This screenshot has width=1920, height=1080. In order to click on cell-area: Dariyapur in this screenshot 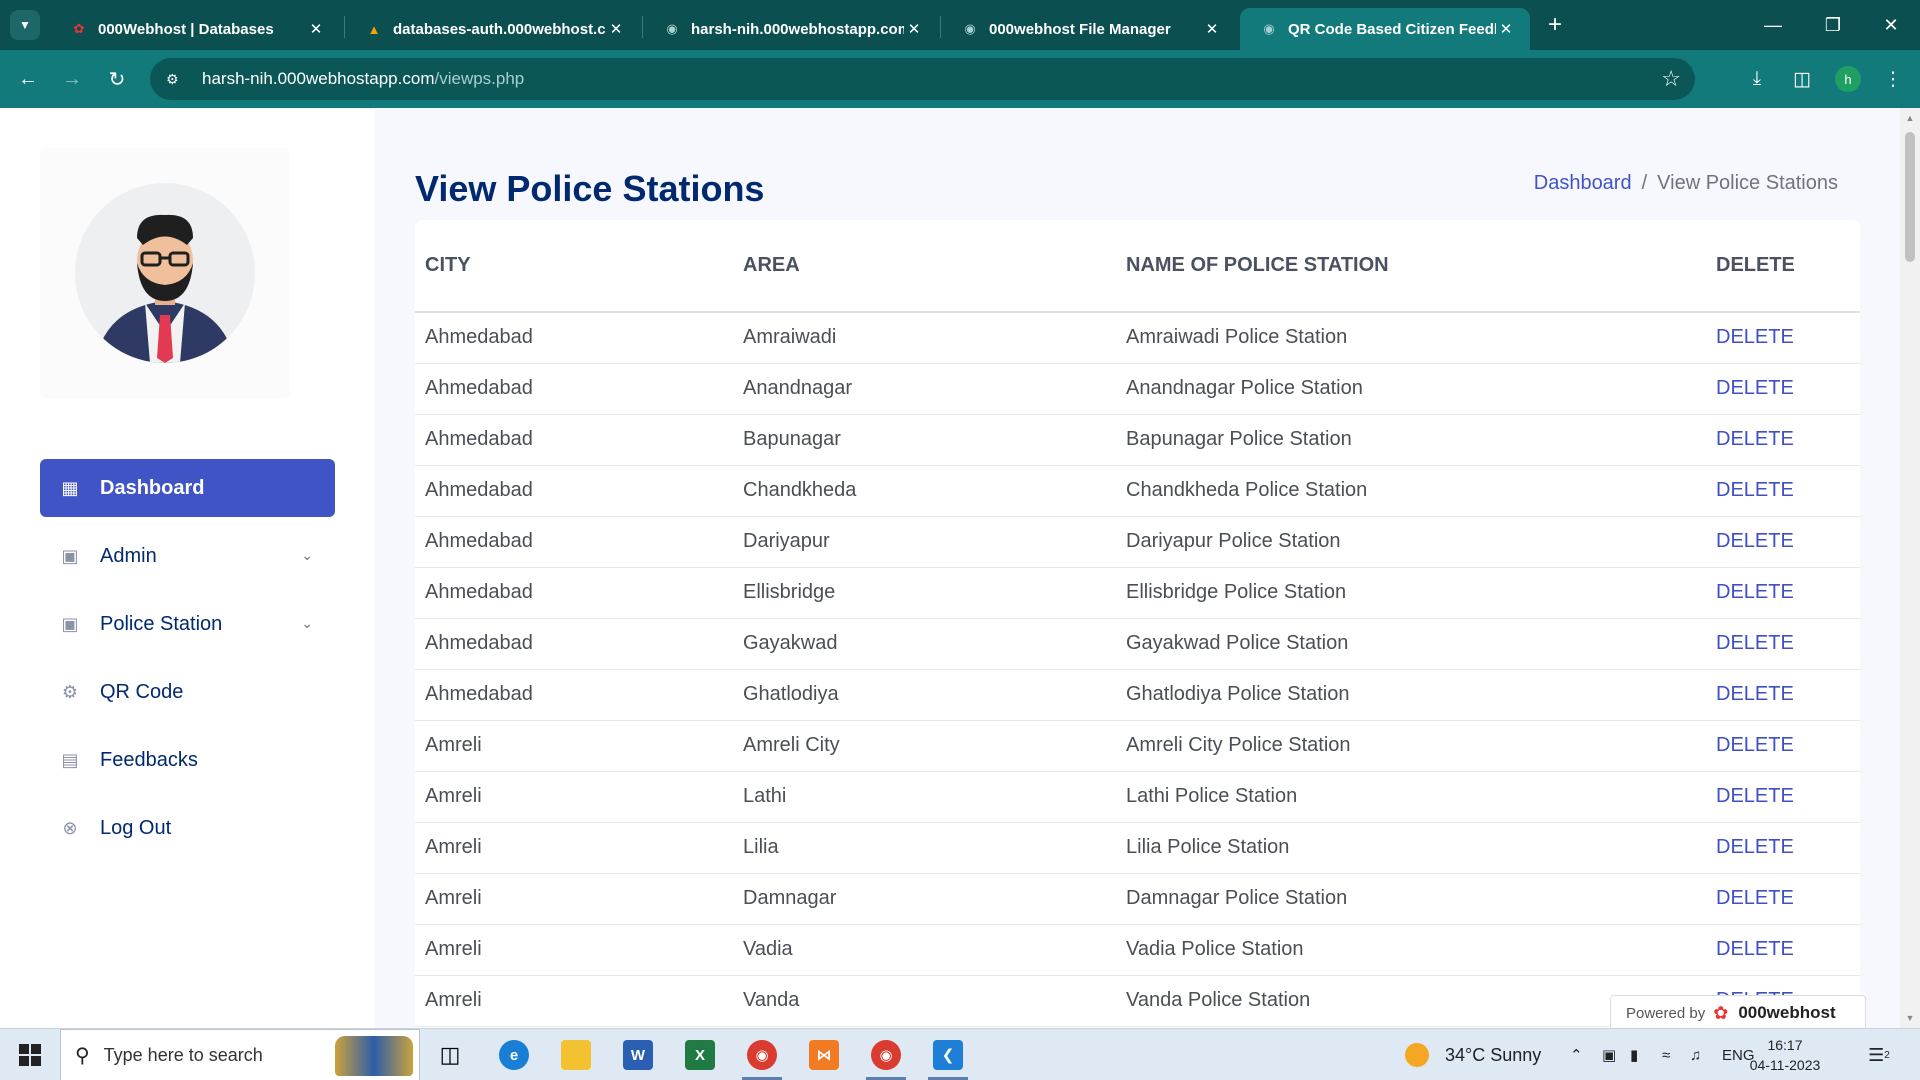, I will do `click(924, 542)`.